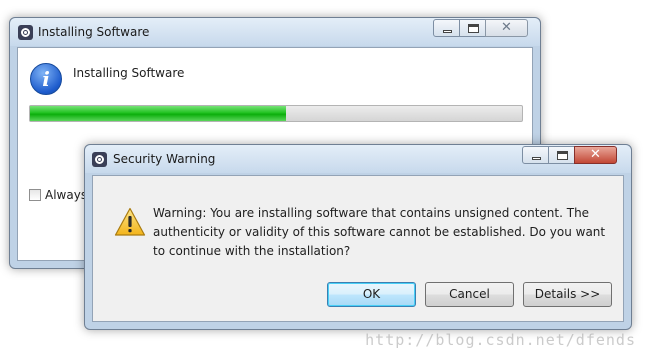 The width and height of the screenshot is (662, 357). What do you see at coordinates (66, 195) in the screenshot?
I see `always-checkbox-label: Always` at bounding box center [66, 195].